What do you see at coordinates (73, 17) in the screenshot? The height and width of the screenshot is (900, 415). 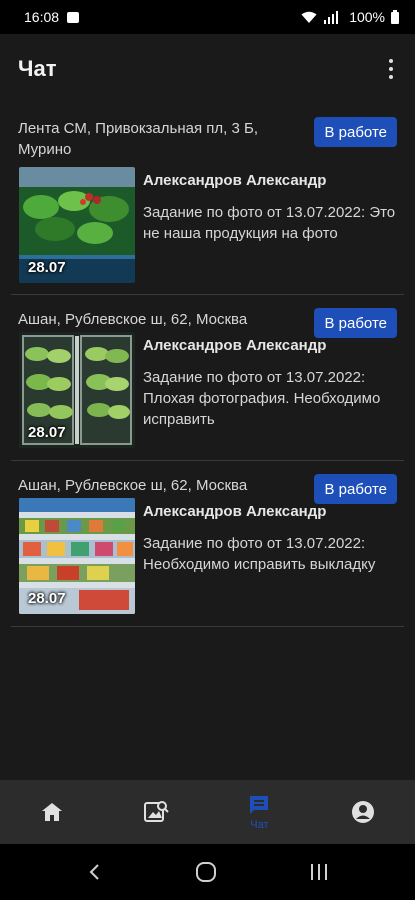 I see `image-icon` at bounding box center [73, 17].